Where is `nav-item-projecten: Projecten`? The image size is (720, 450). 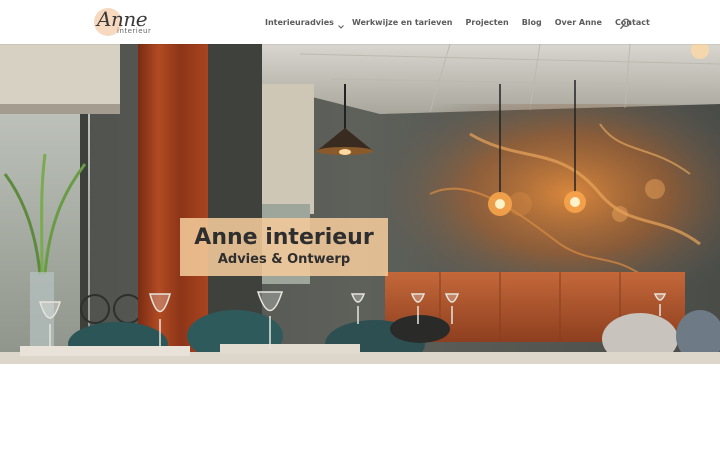
nav-item-projecten: Projecten is located at coordinates (487, 22).